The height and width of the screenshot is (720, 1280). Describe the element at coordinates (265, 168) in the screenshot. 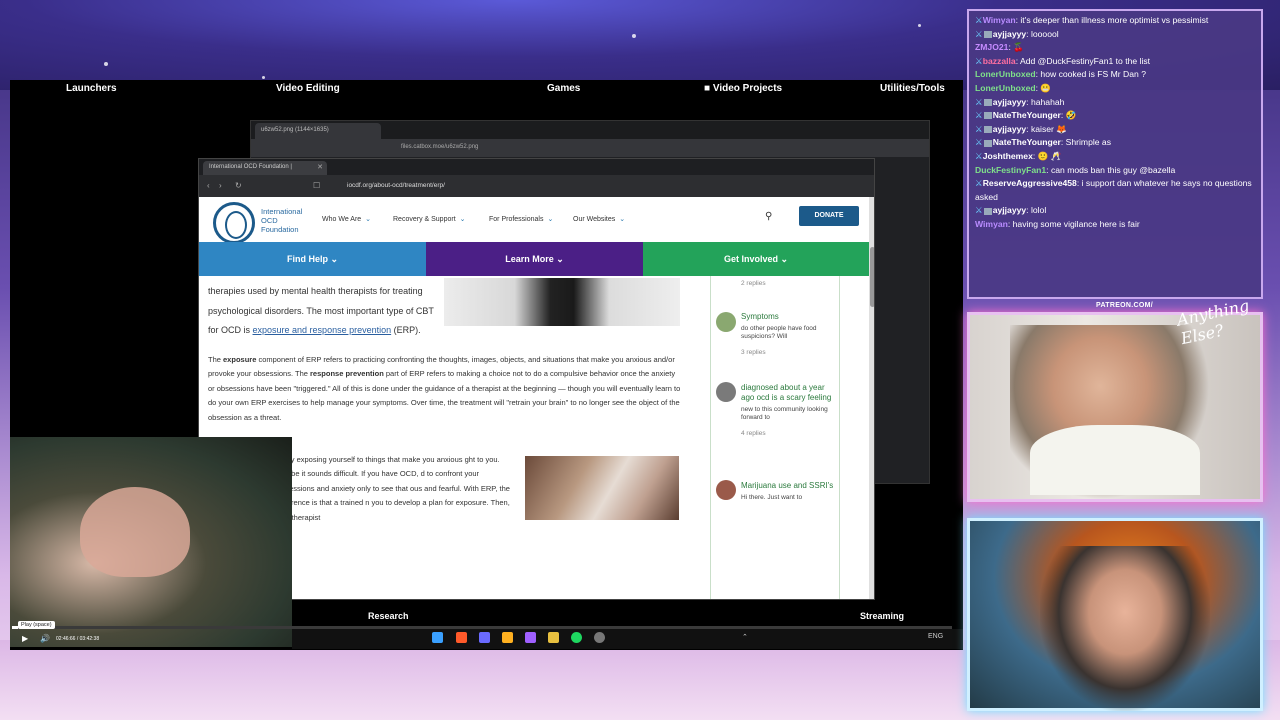

I see `front-tab: International OCD Foundation | ✕` at that location.